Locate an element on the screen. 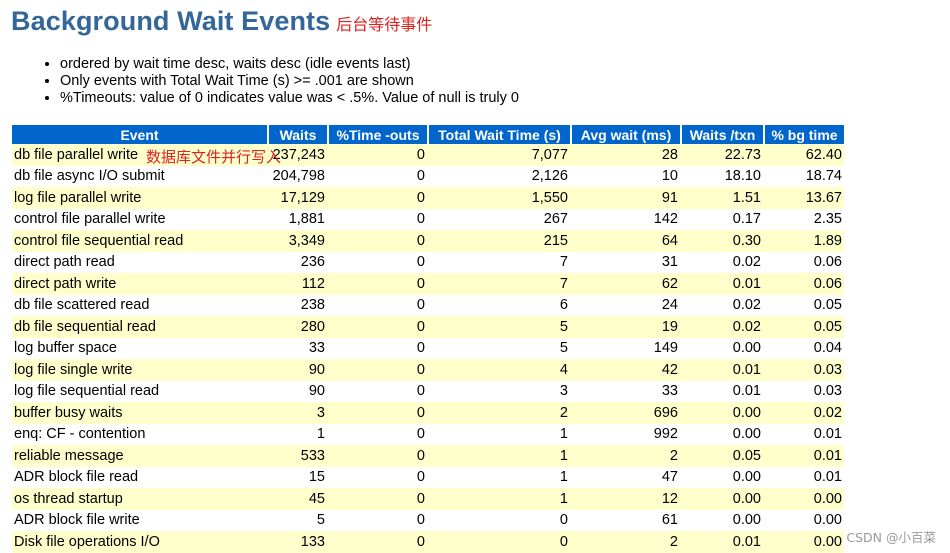 This screenshot has height=553, width=950. cell-avg-wait: 149 is located at coordinates (627, 348).